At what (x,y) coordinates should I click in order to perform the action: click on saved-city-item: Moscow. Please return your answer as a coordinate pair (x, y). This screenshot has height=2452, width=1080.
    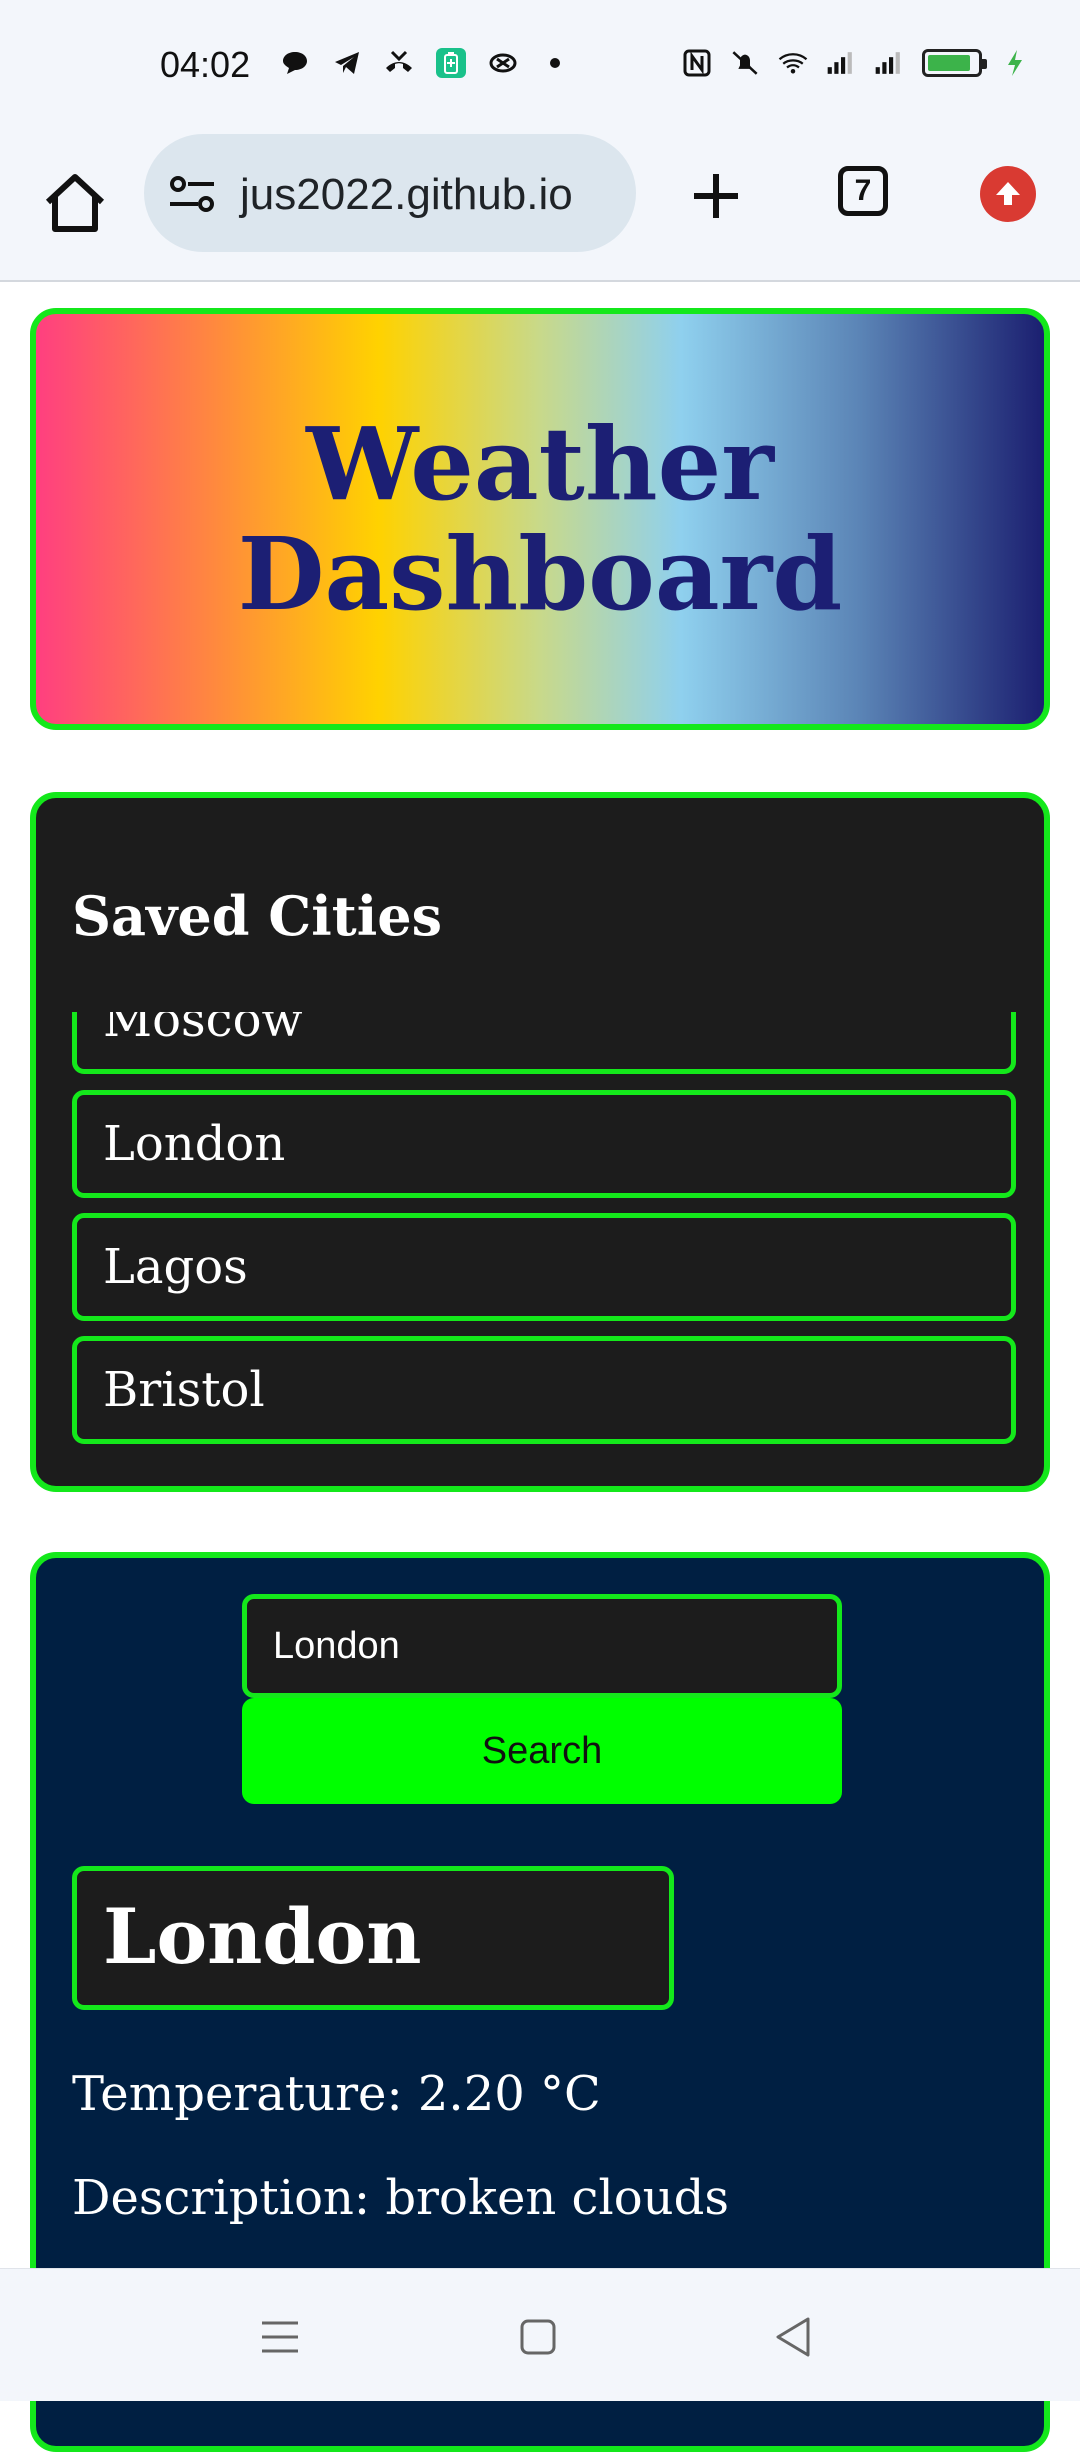
    Looking at the image, I should click on (544, 1043).